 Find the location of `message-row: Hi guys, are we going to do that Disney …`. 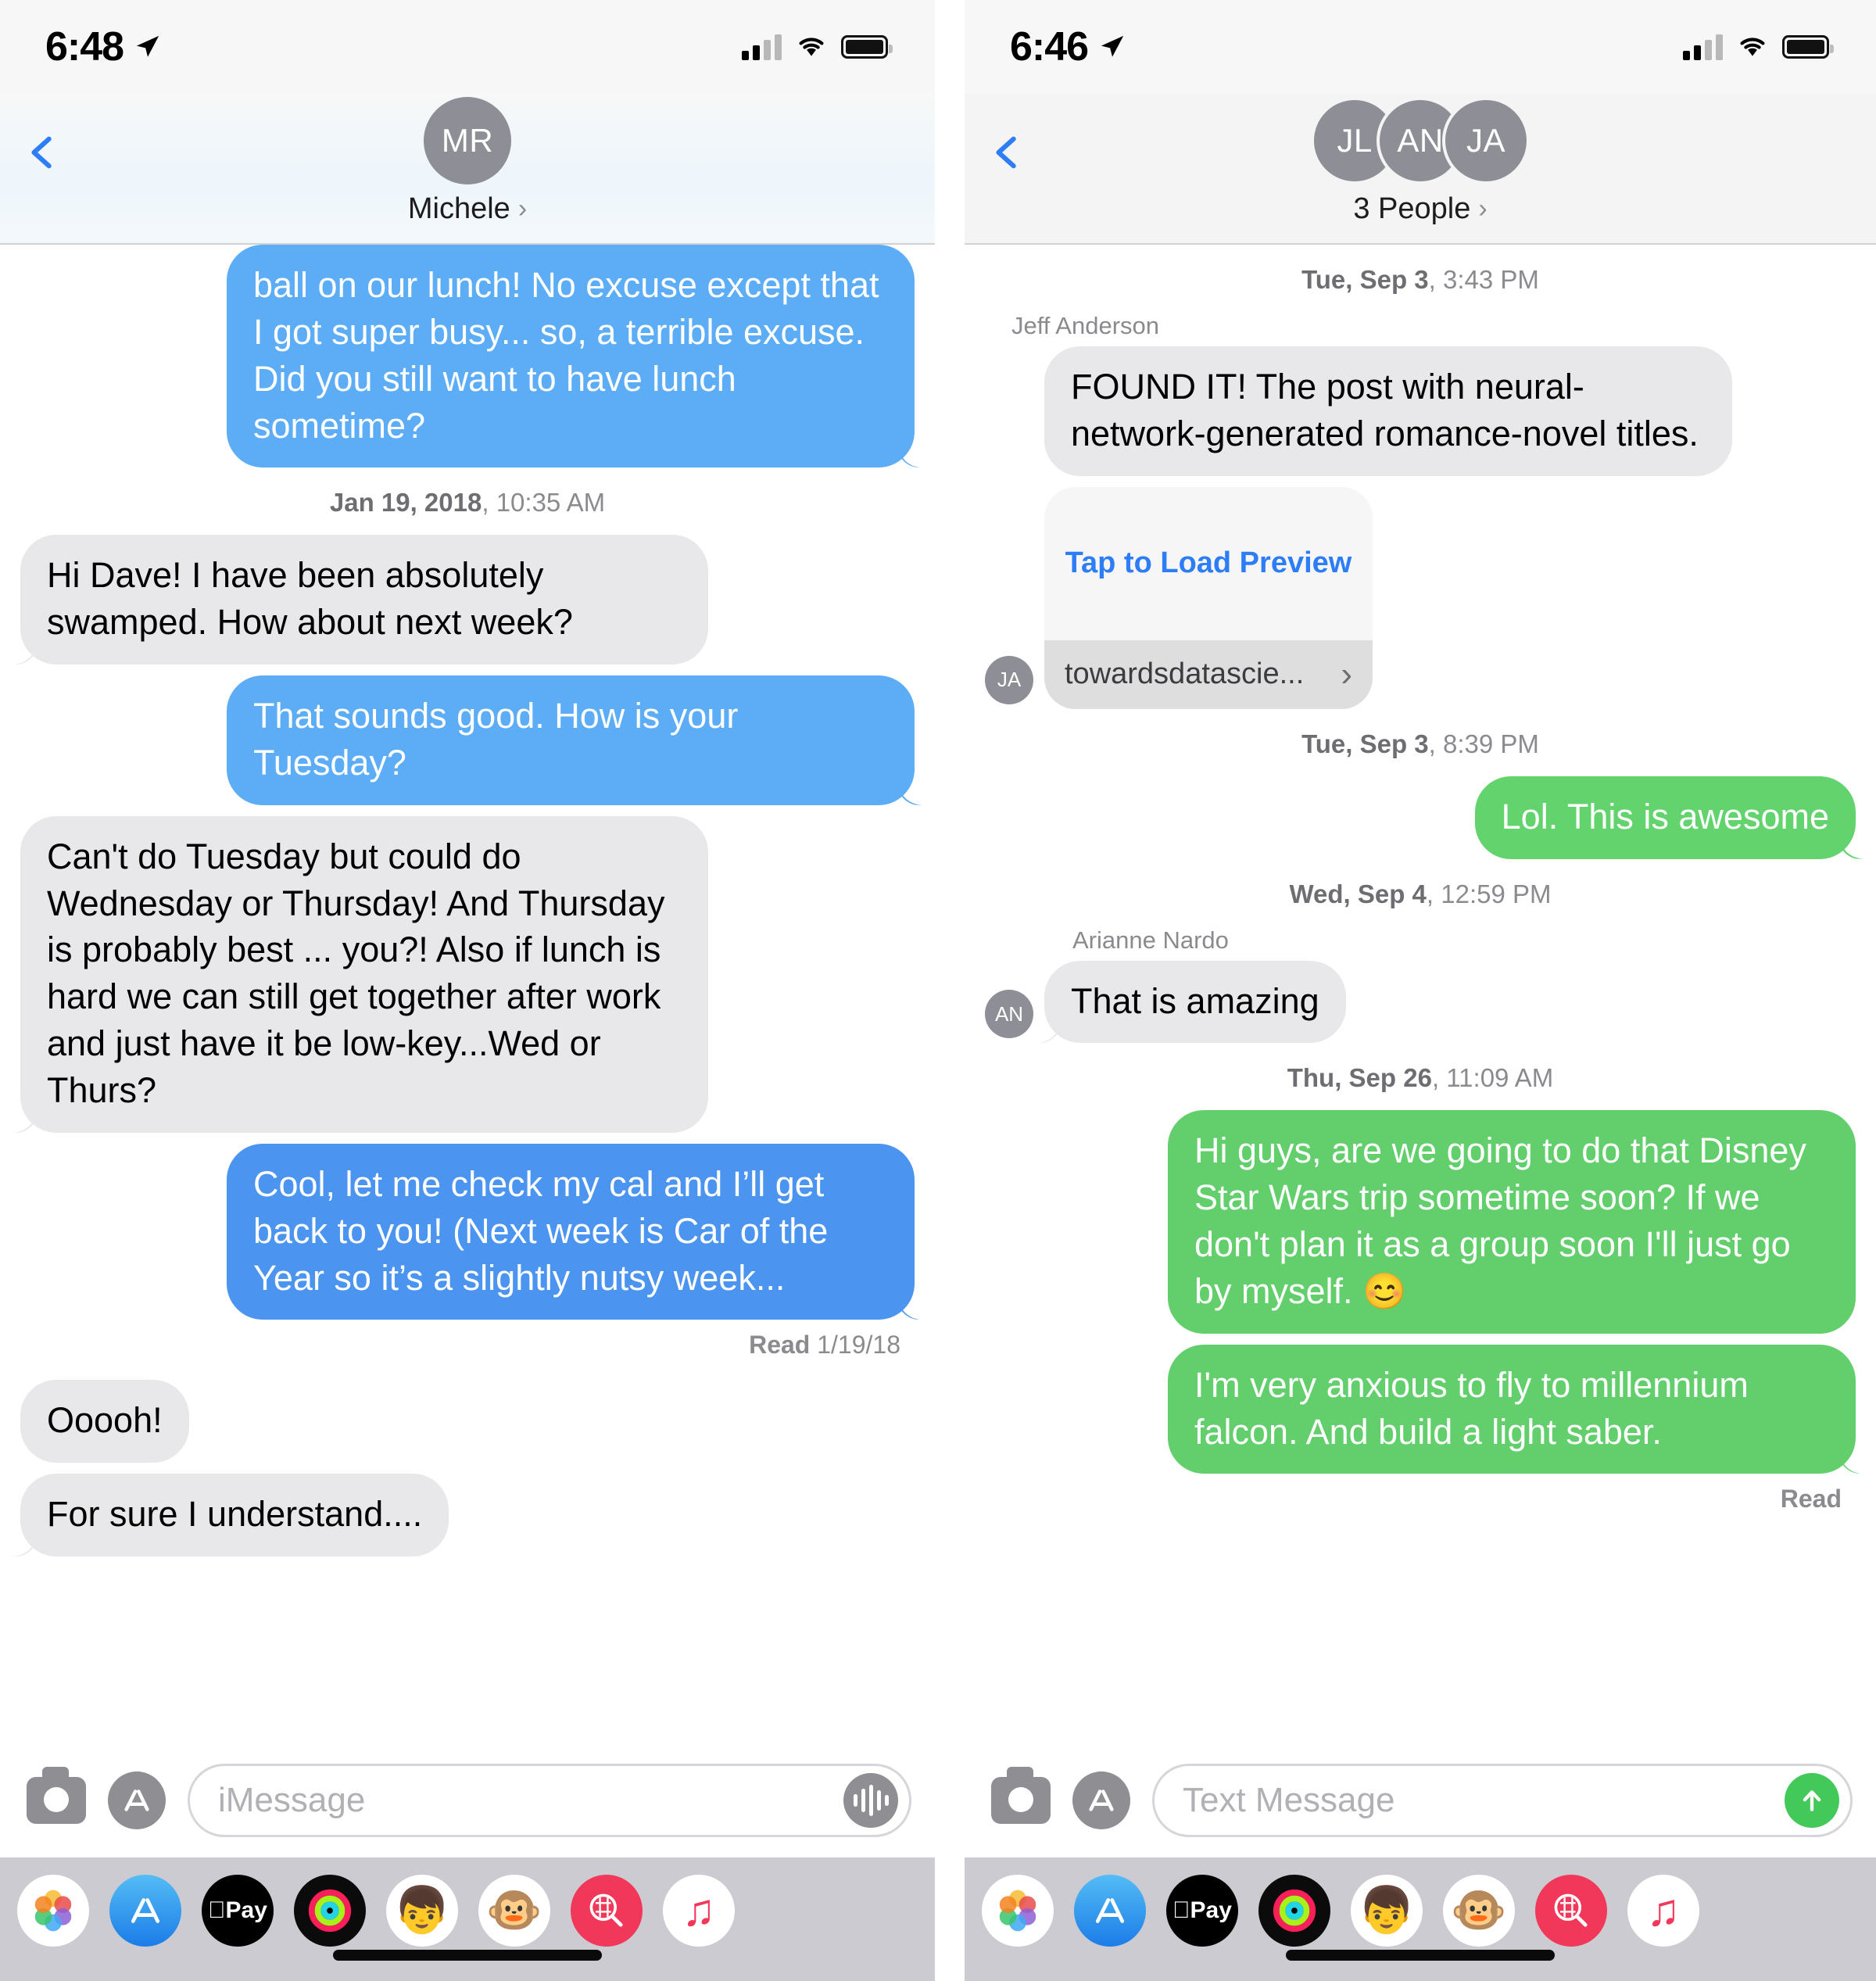

message-row: Hi guys, are we going to do that Disney … is located at coordinates (1420, 1222).